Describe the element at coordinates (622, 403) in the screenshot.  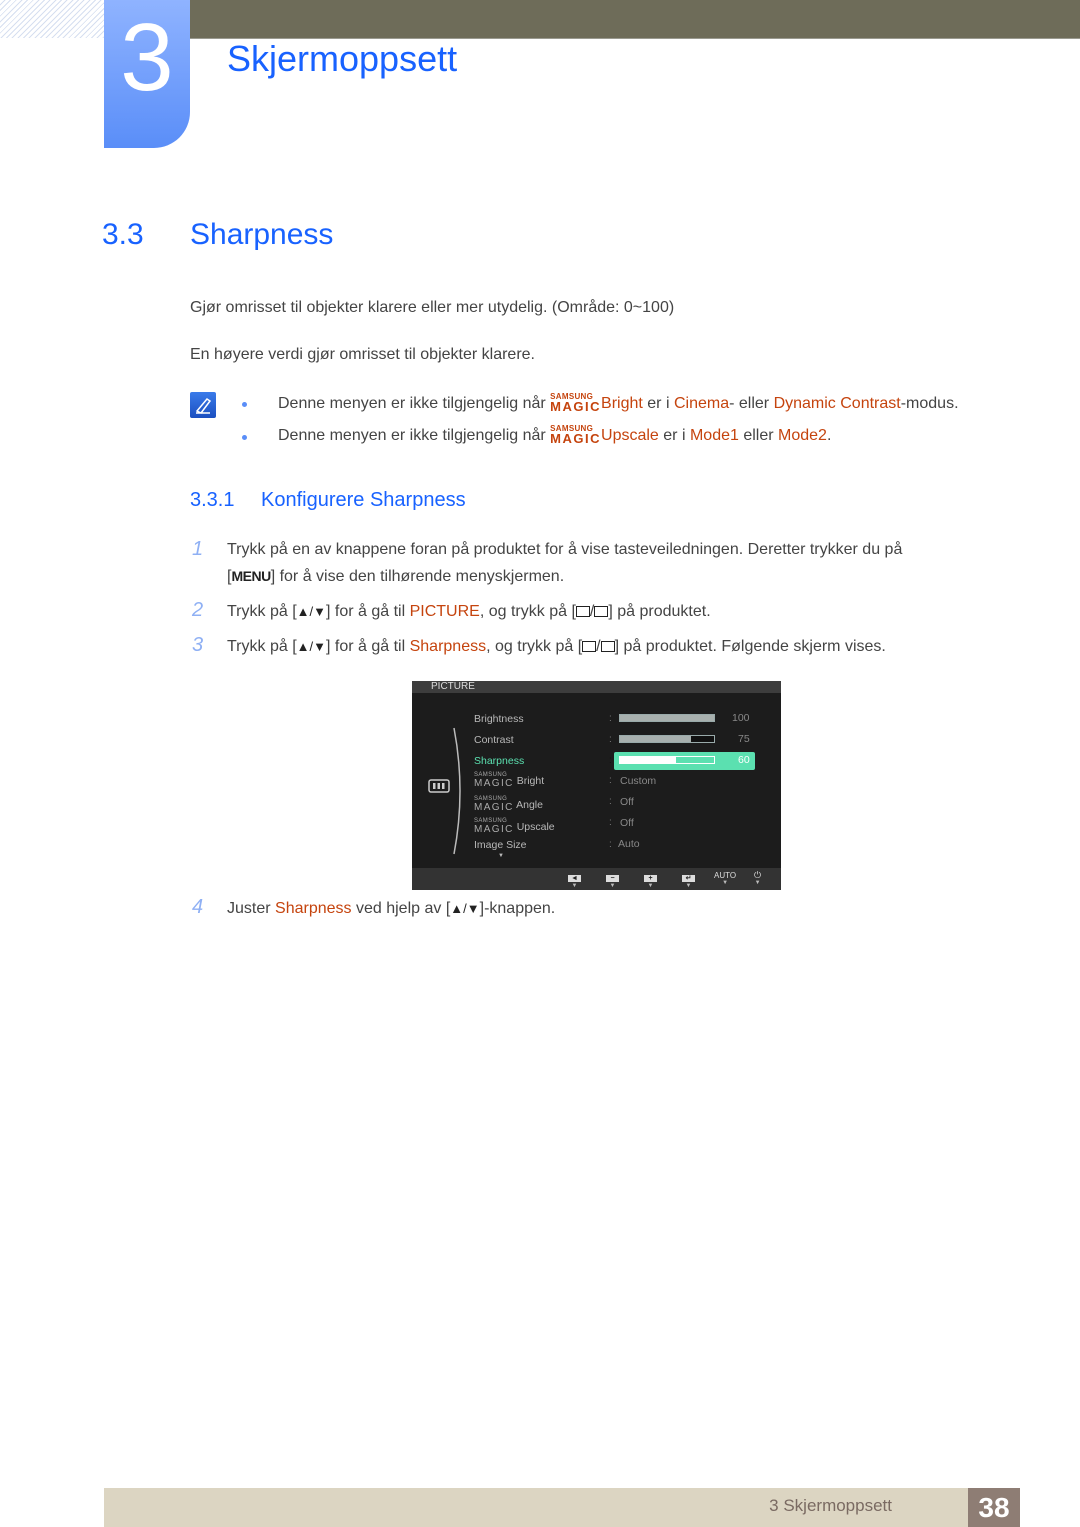
I see `feature-name: Bright` at that location.